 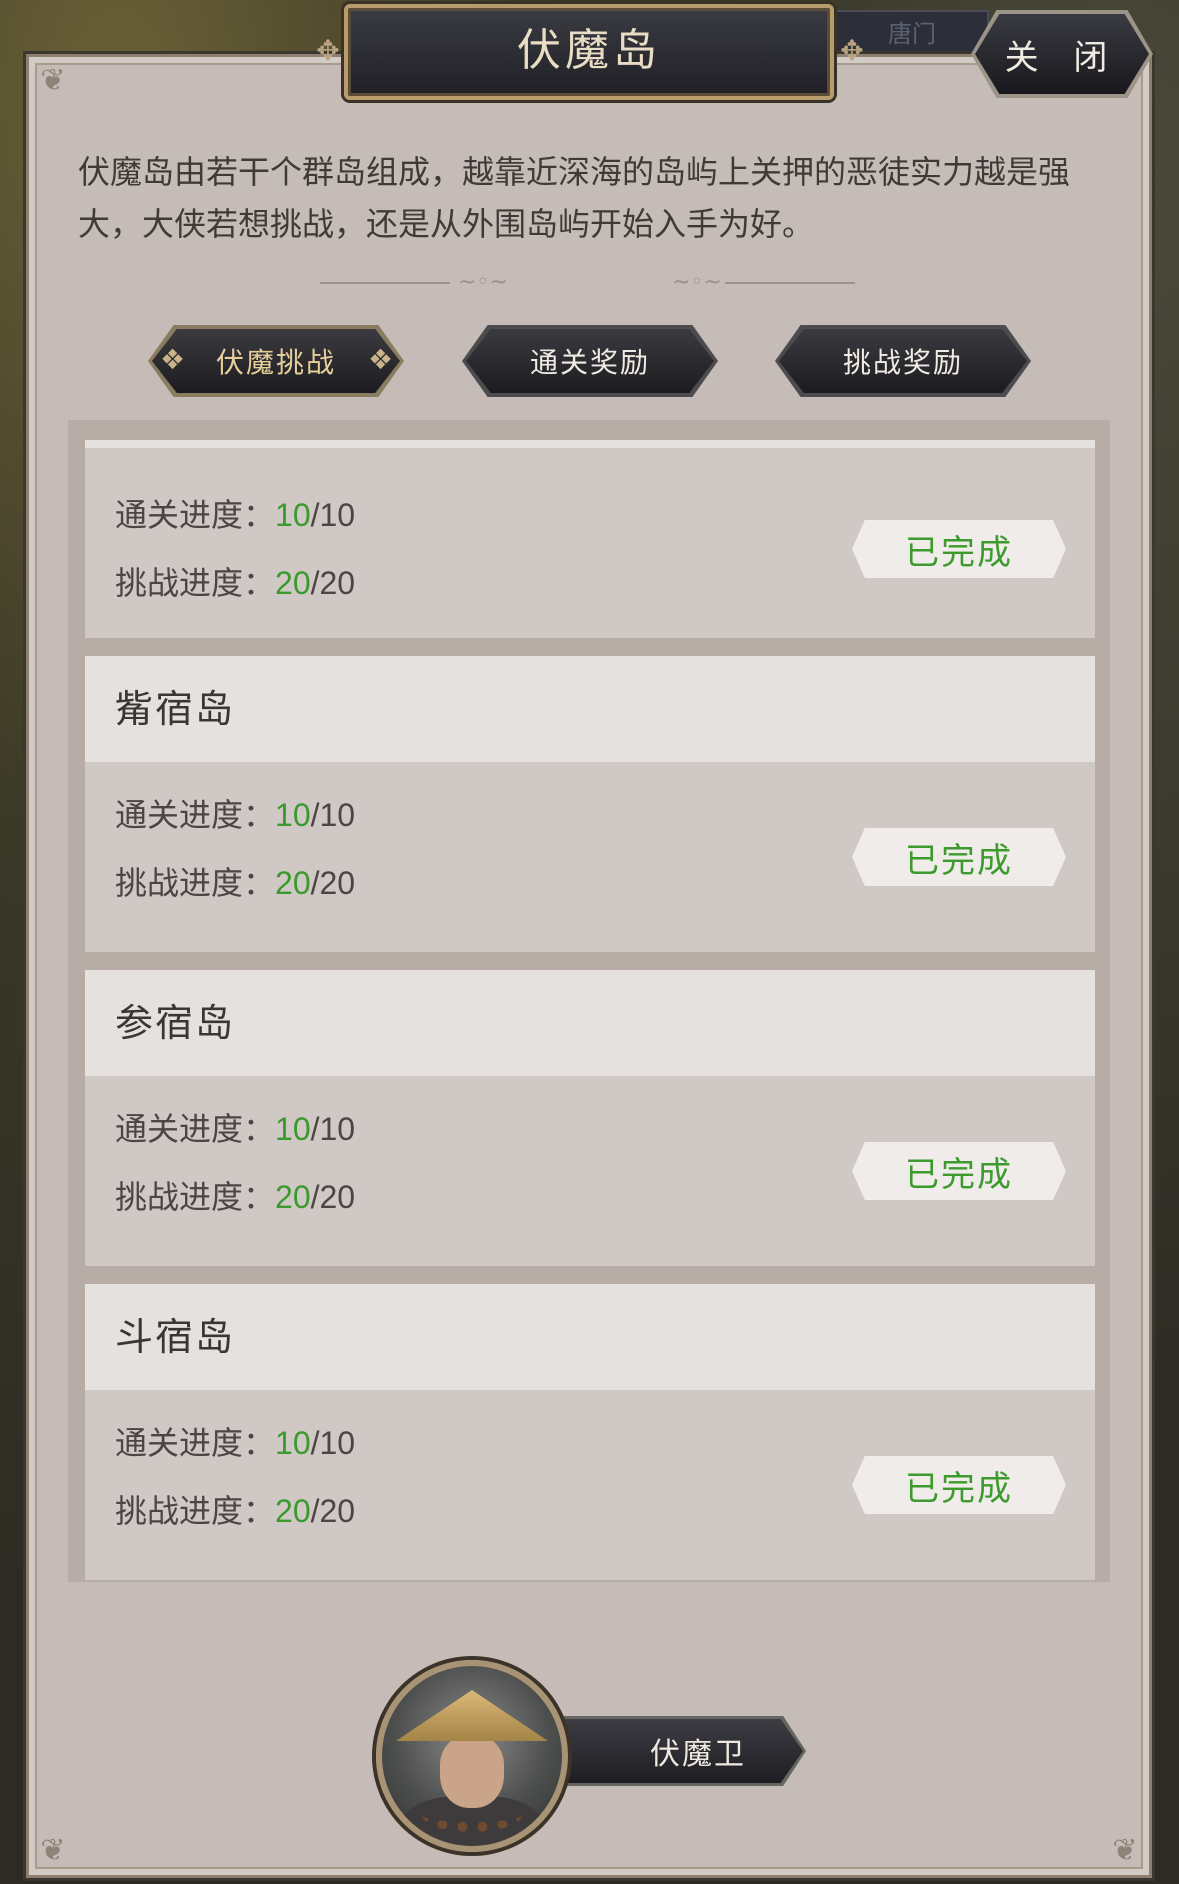 What do you see at coordinates (1062, 54) in the screenshot?
I see `close-button: 关 闭` at bounding box center [1062, 54].